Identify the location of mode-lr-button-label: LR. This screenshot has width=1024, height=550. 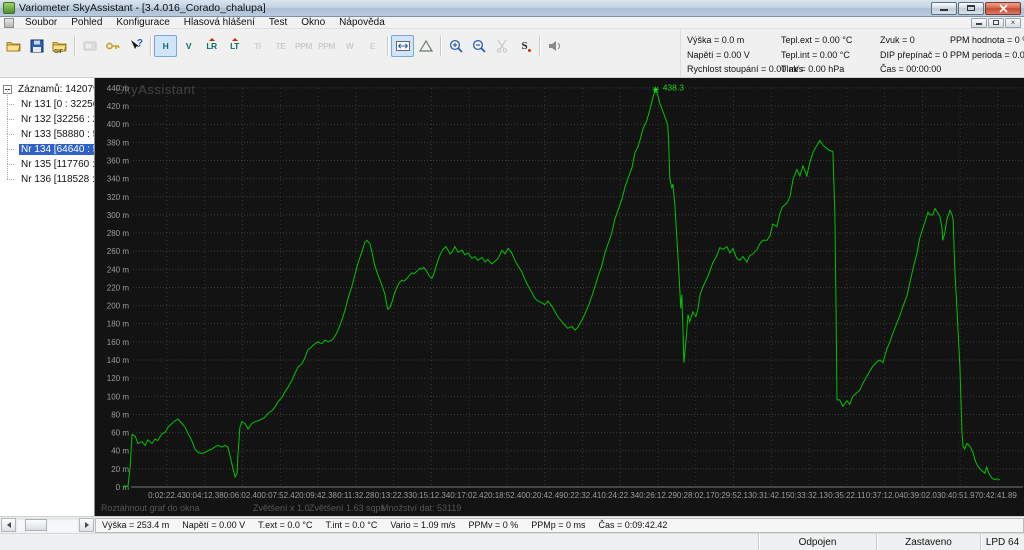
(211, 46).